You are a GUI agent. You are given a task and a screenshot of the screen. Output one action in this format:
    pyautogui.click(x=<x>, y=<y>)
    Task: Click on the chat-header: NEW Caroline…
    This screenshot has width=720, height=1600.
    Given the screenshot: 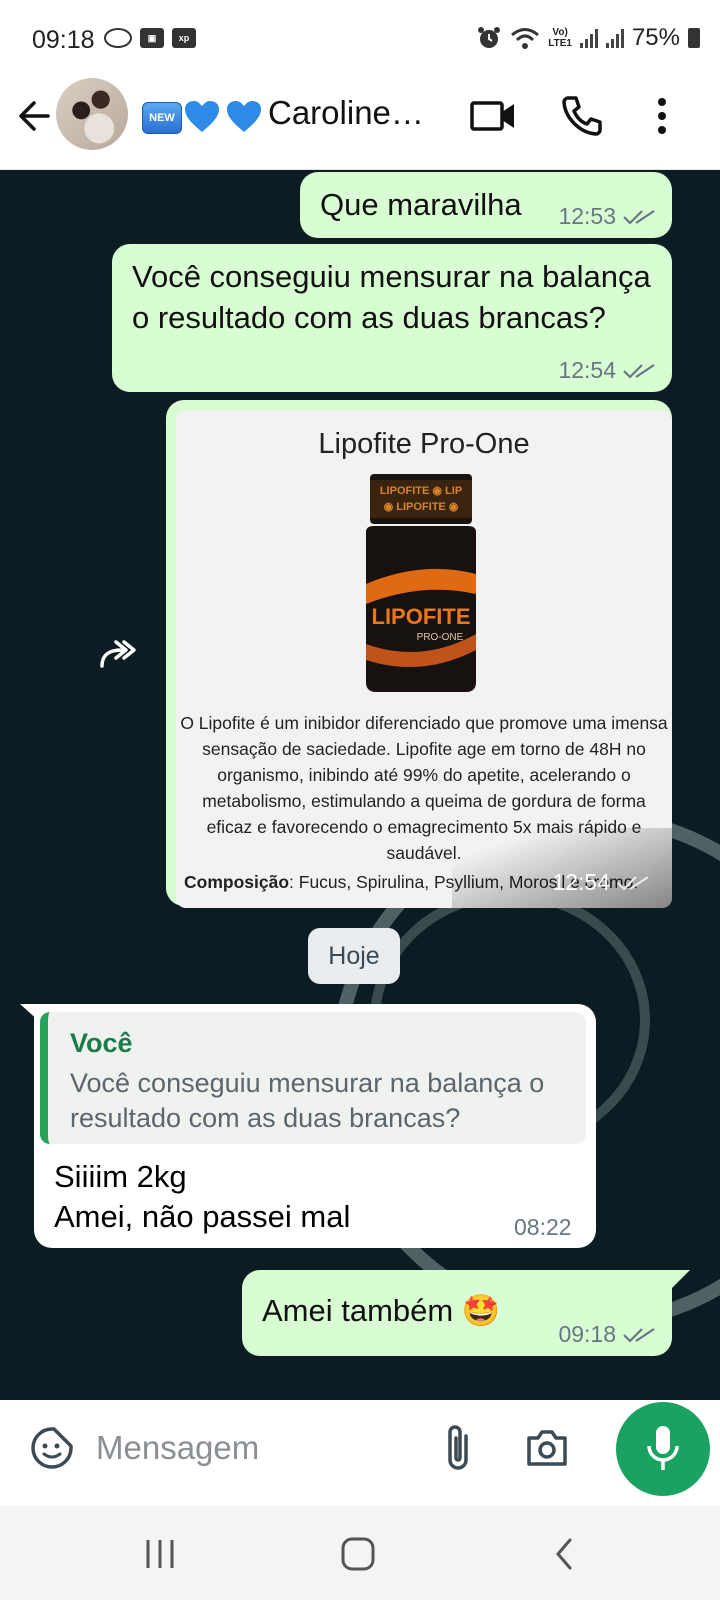 What is the action you would take?
    pyautogui.click(x=360, y=121)
    